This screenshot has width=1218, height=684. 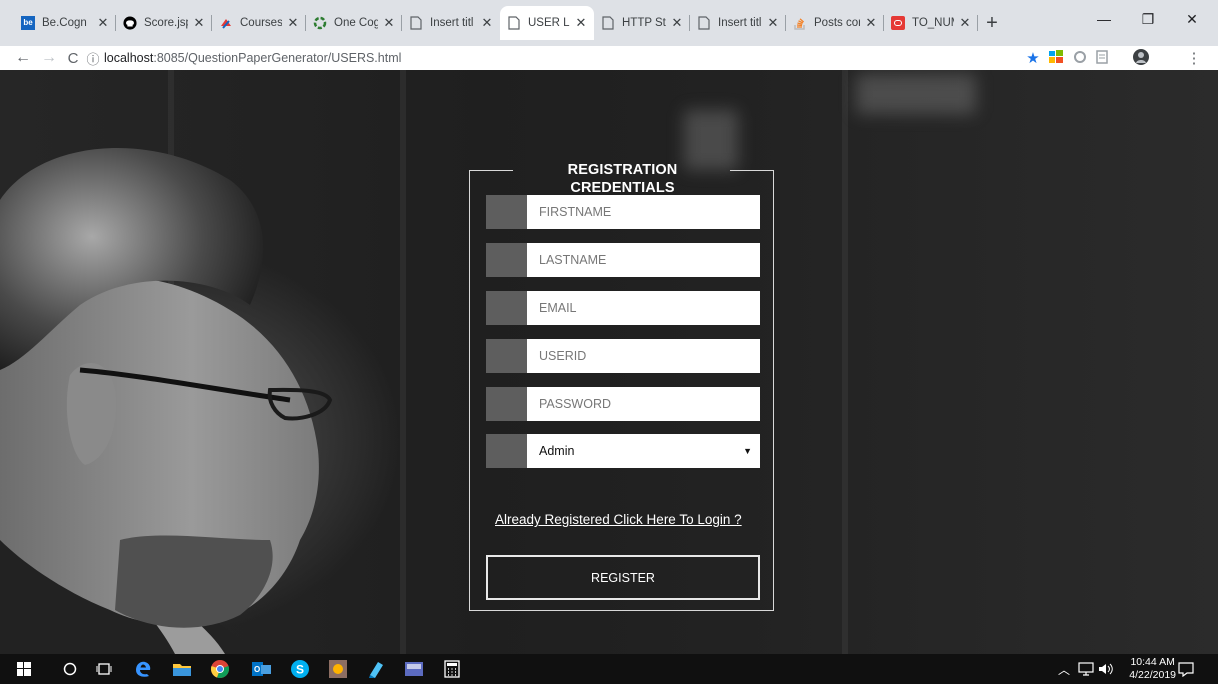 What do you see at coordinates (452, 669) in the screenshot?
I see `calculator-icon` at bounding box center [452, 669].